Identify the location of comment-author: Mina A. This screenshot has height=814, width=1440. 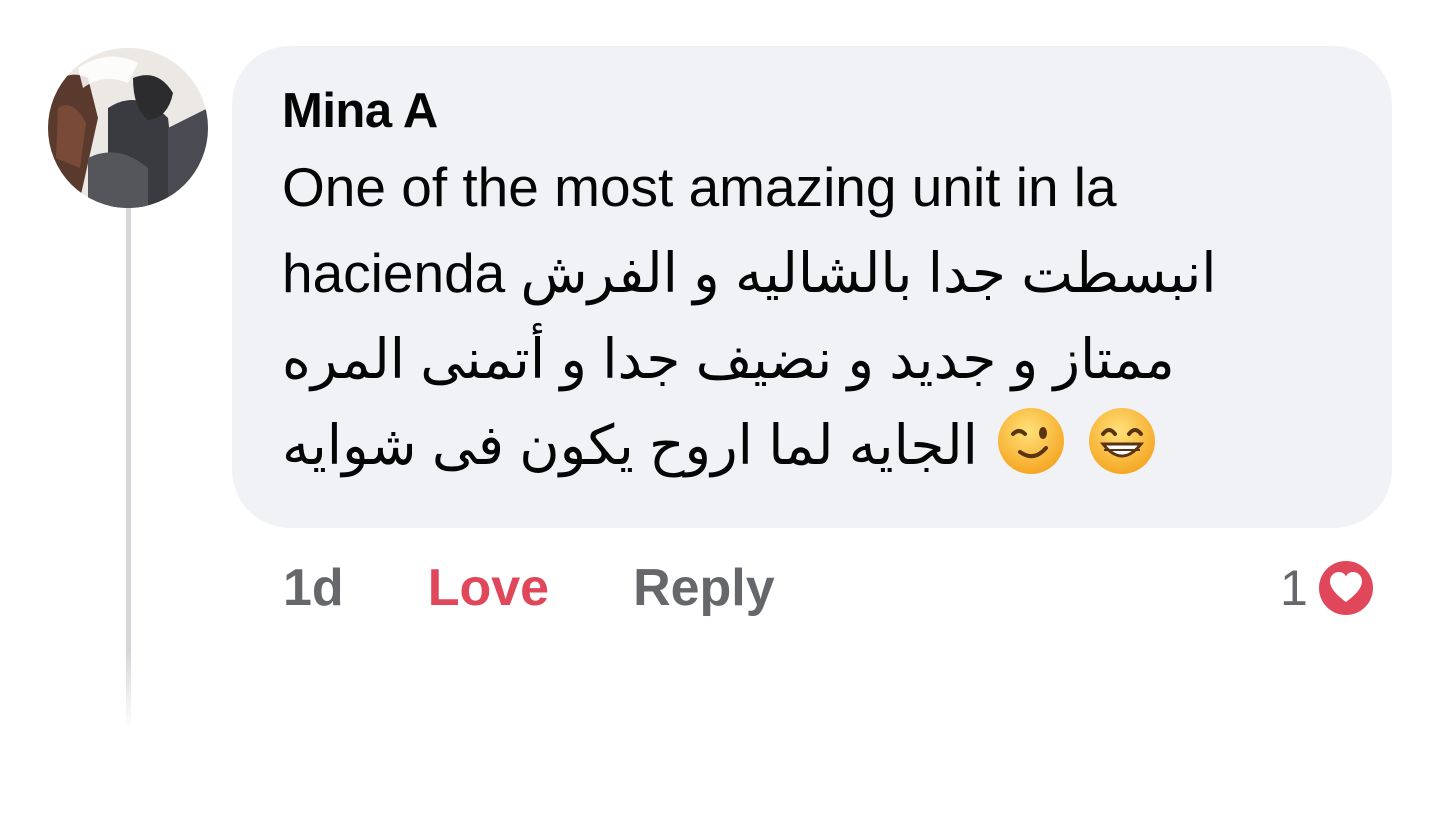
(812, 111).